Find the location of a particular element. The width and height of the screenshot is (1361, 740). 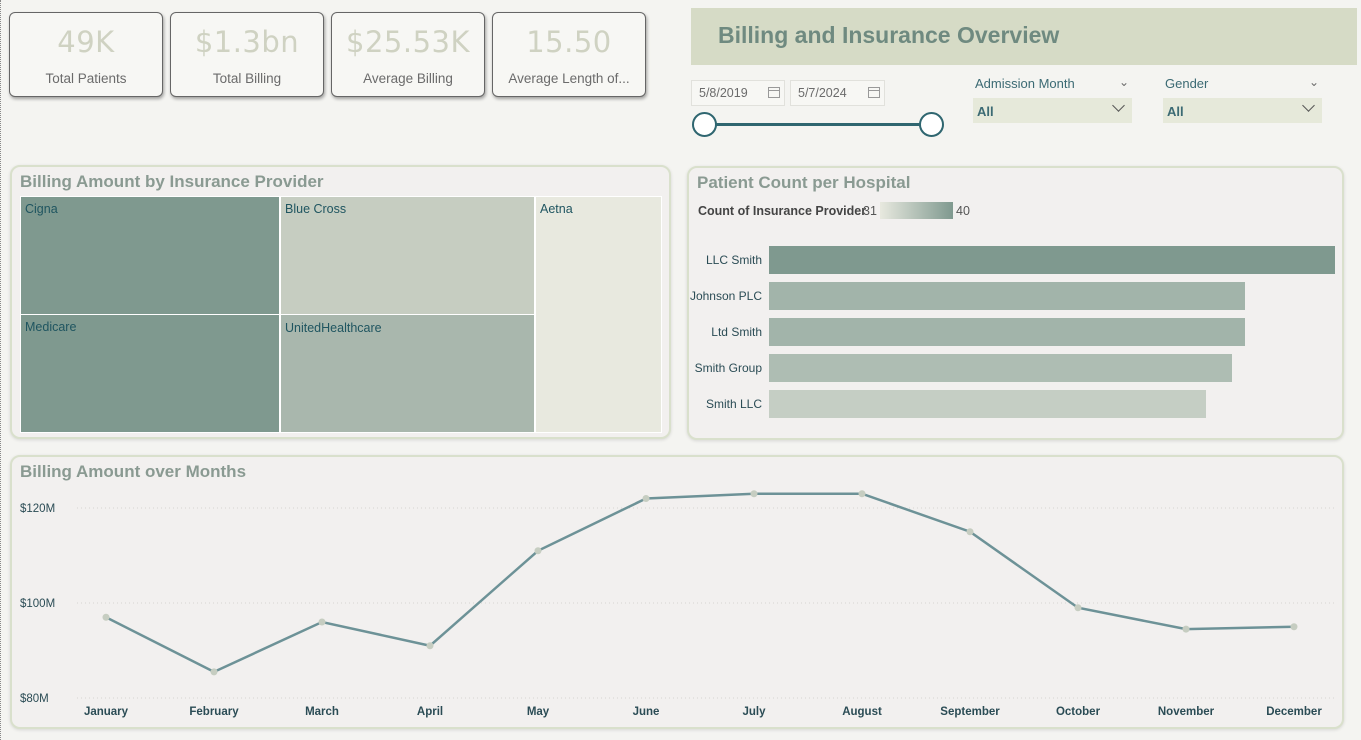

bar-label: Smith LLC is located at coordinates (733, 404).